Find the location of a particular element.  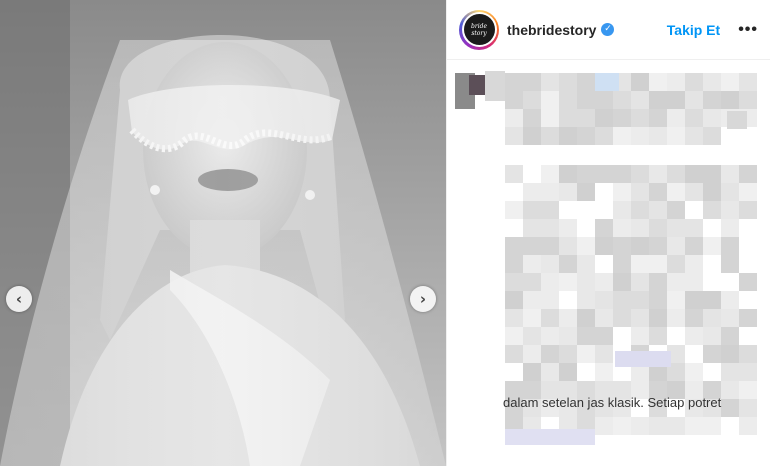

previous-photo-button: ‹ is located at coordinates (19, 299).